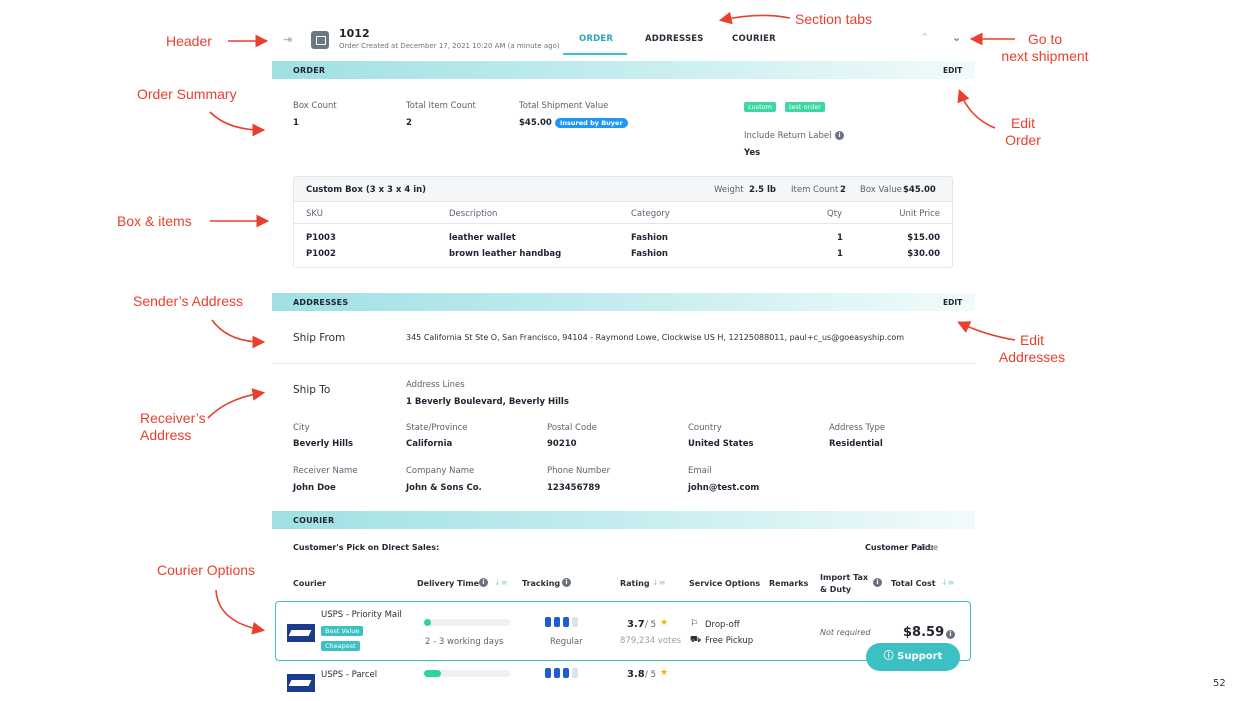  I want to click on city-value: Beverly Hills, so click(323, 444).